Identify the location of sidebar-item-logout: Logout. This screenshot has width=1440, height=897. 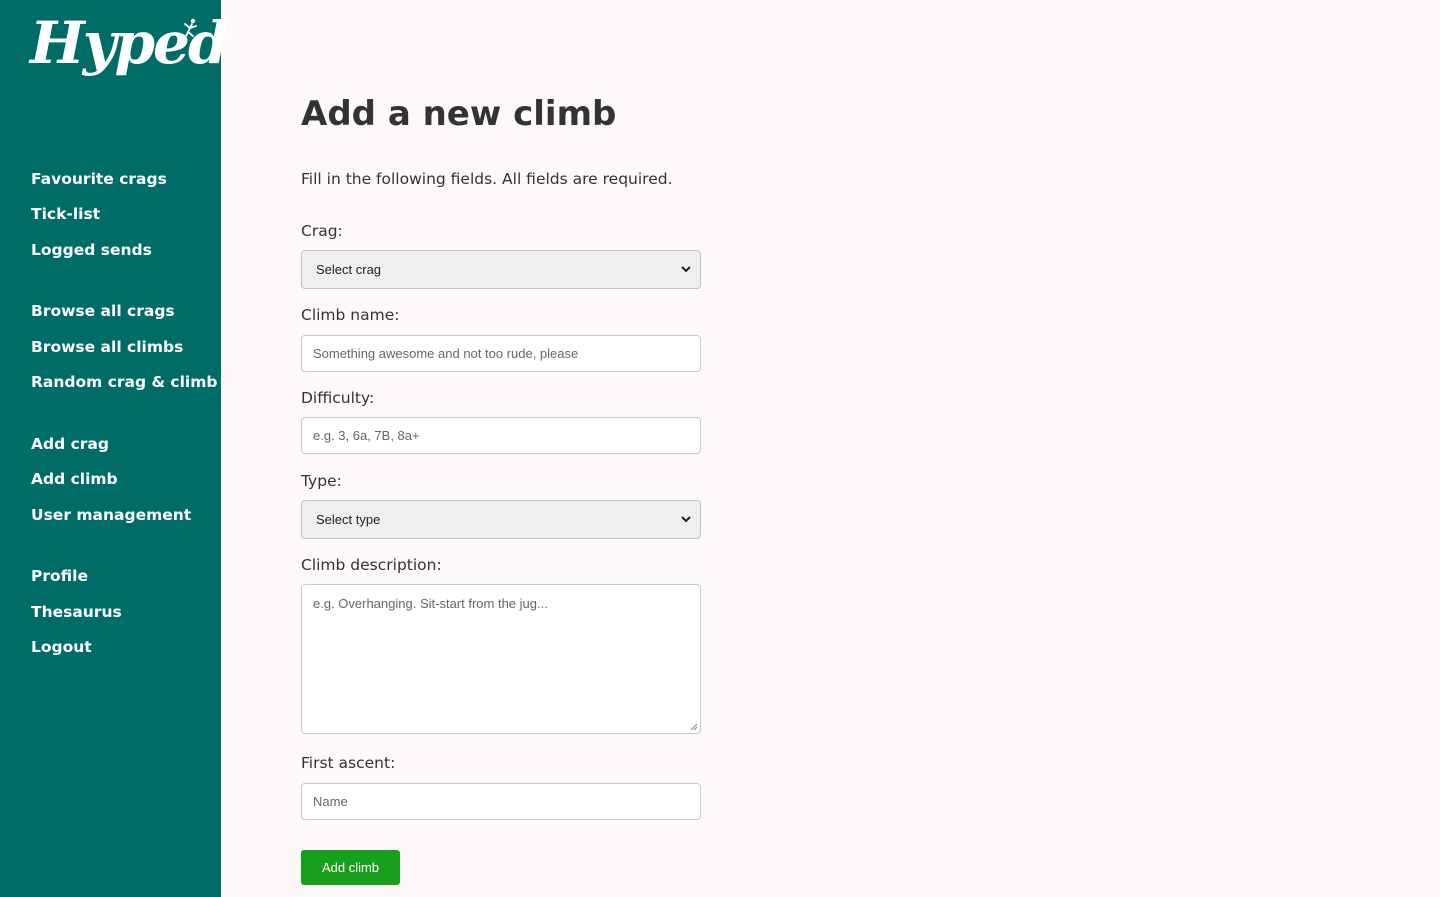
(61, 647).